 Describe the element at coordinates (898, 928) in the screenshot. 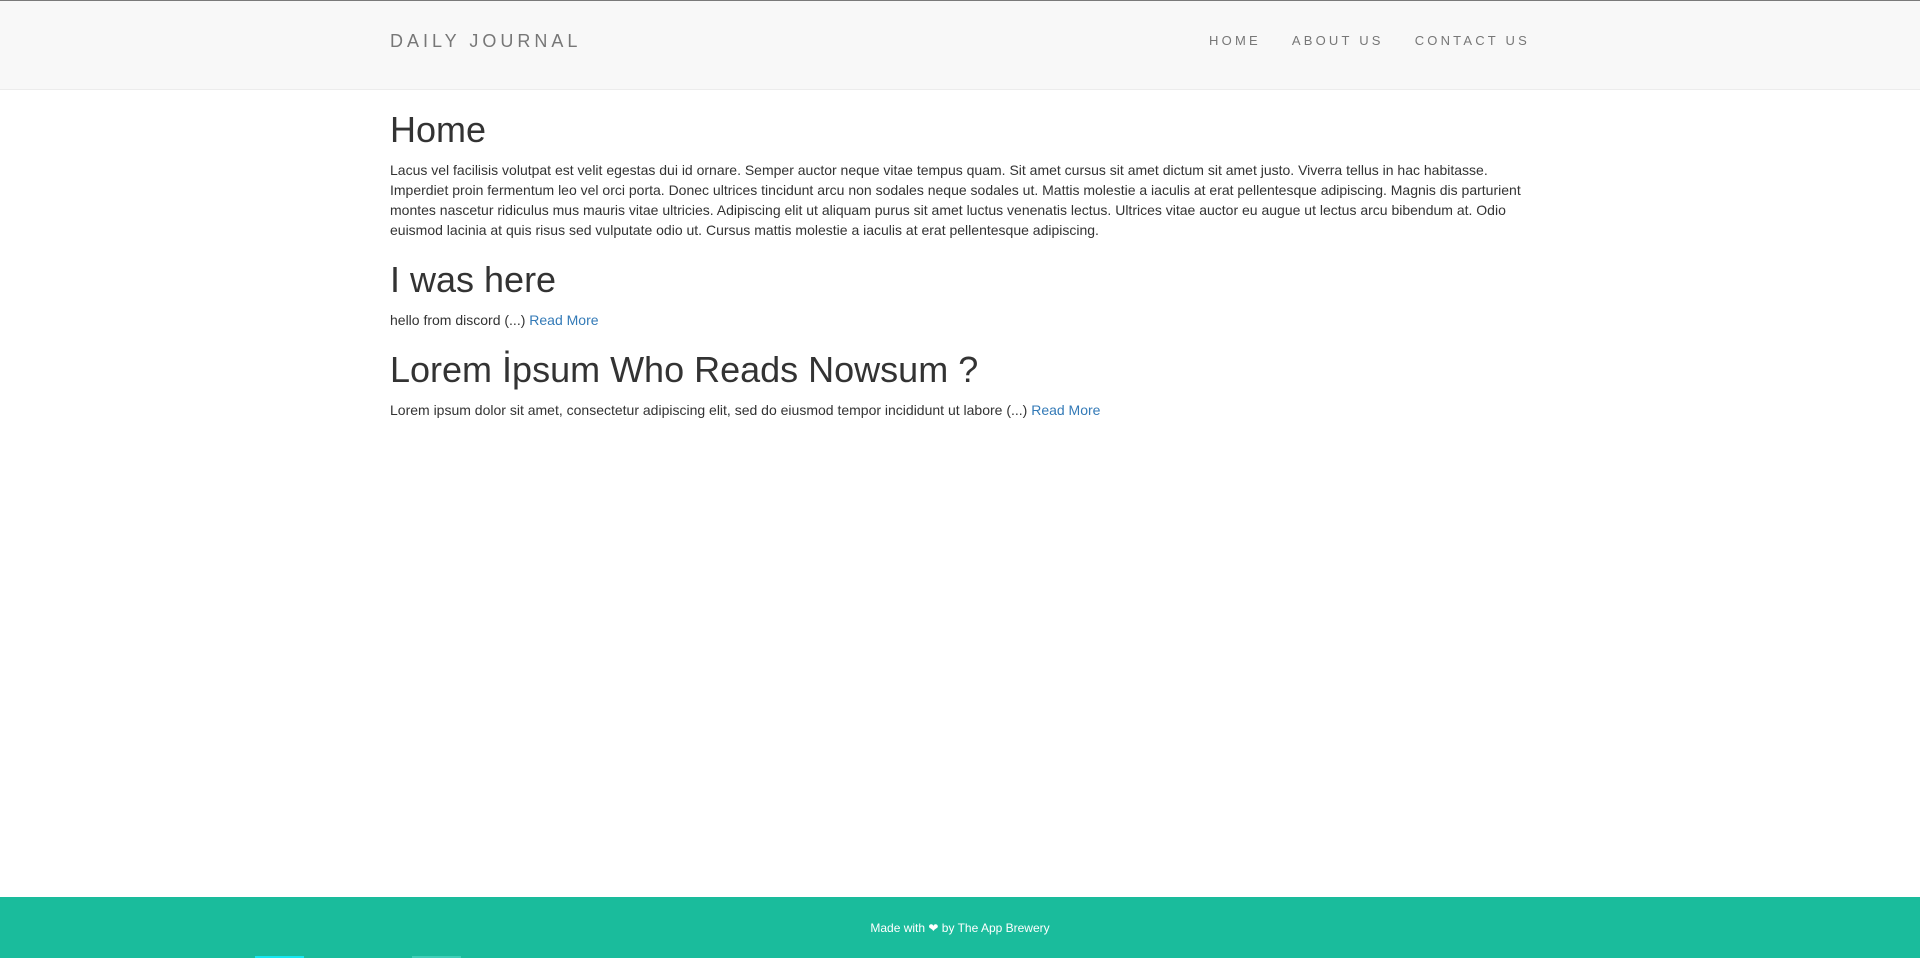

I see `footer-made-with: Made with` at that location.